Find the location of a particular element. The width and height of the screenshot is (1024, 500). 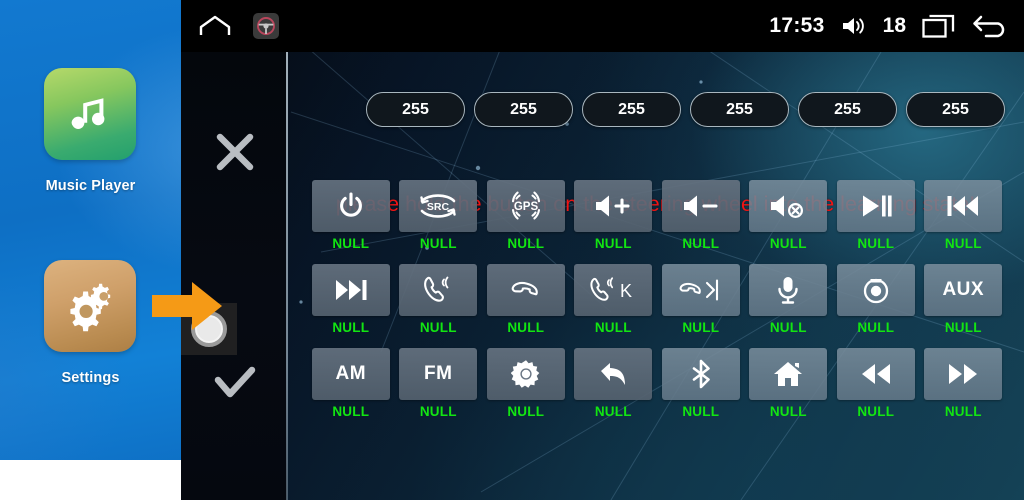

channel-value-chips: 255 255 255 255 255 255 is located at coordinates (655, 109).